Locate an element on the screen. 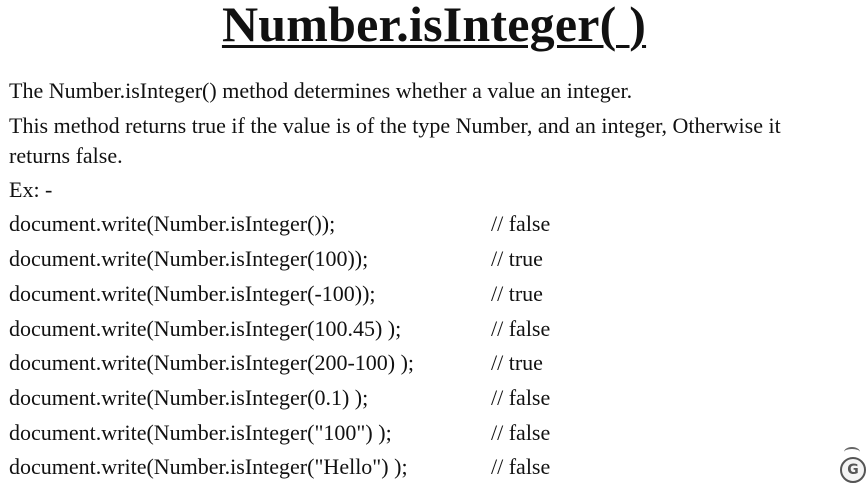  example-code: document.write(Number.isInteger(-100)); is located at coordinates (192, 293).